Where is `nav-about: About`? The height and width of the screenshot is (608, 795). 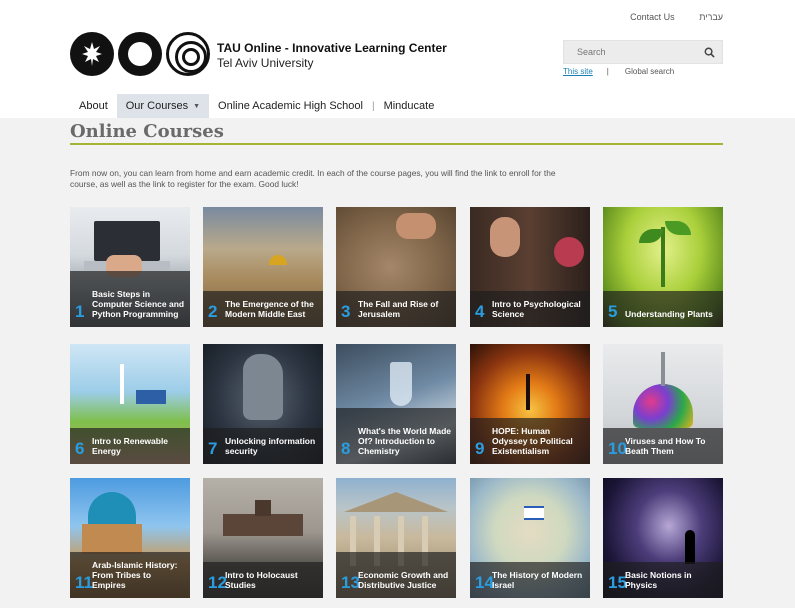
nav-about: About is located at coordinates (93, 106).